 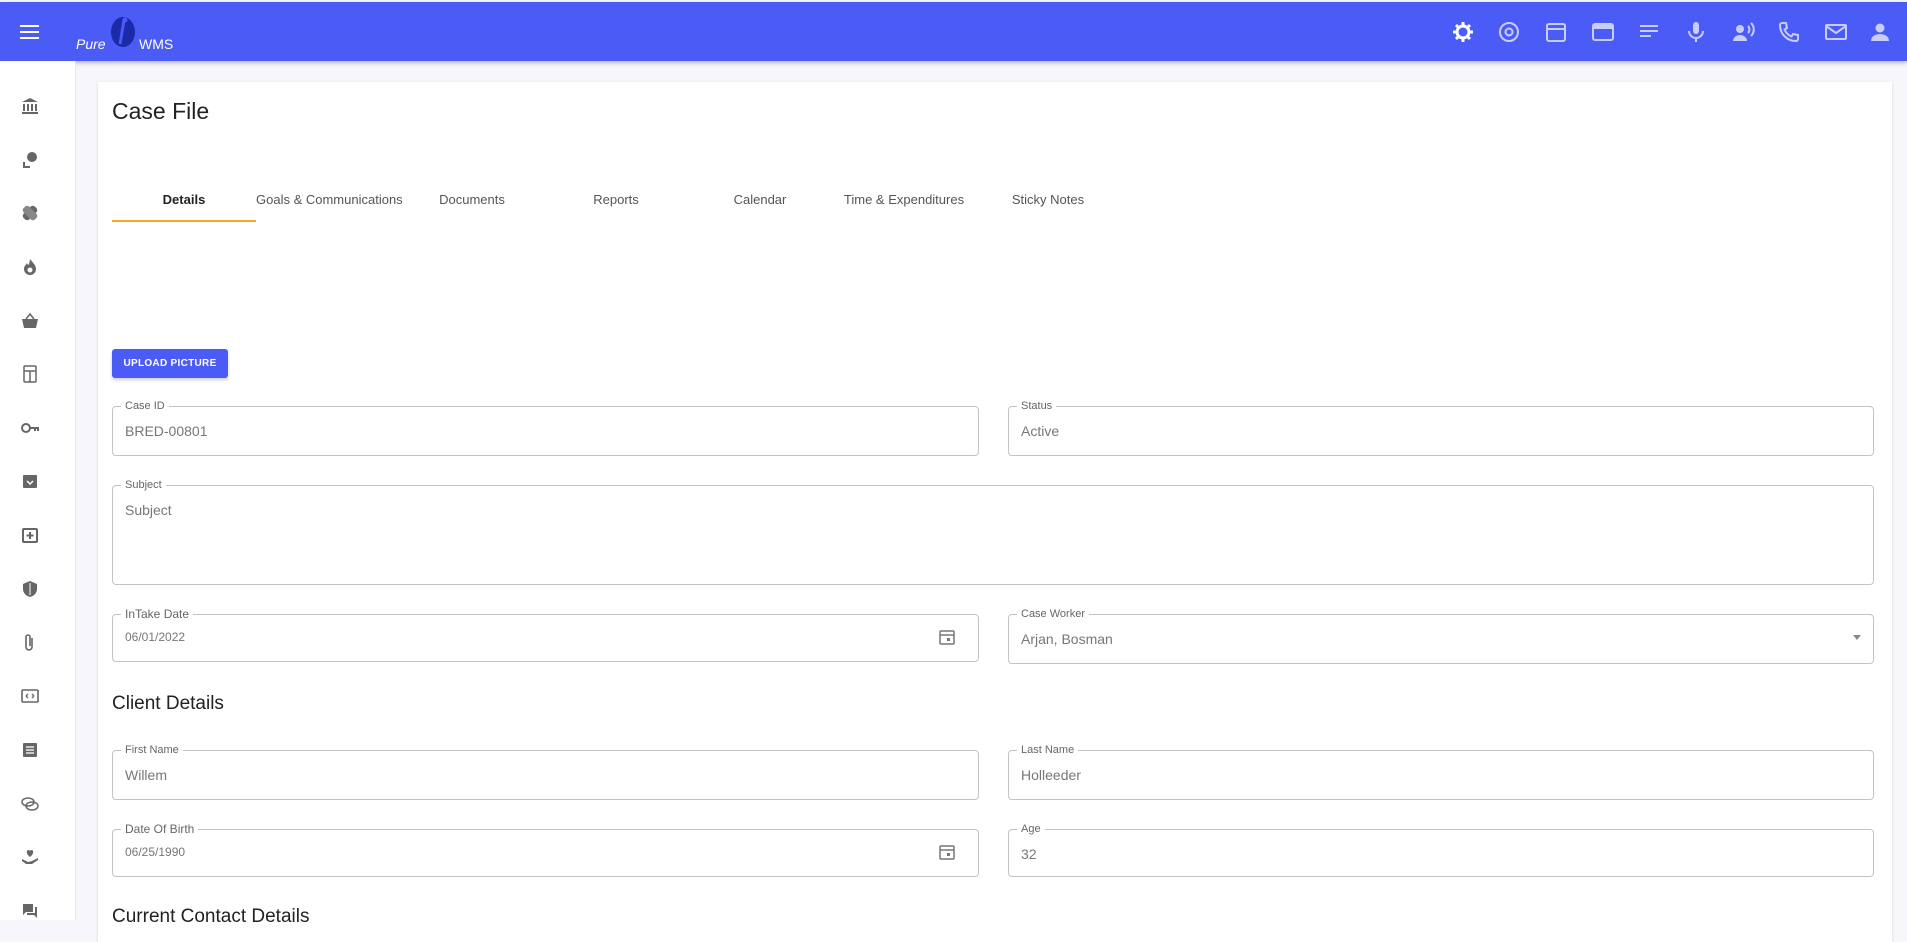 I want to click on paperclip-icon, so click(x=30, y=643).